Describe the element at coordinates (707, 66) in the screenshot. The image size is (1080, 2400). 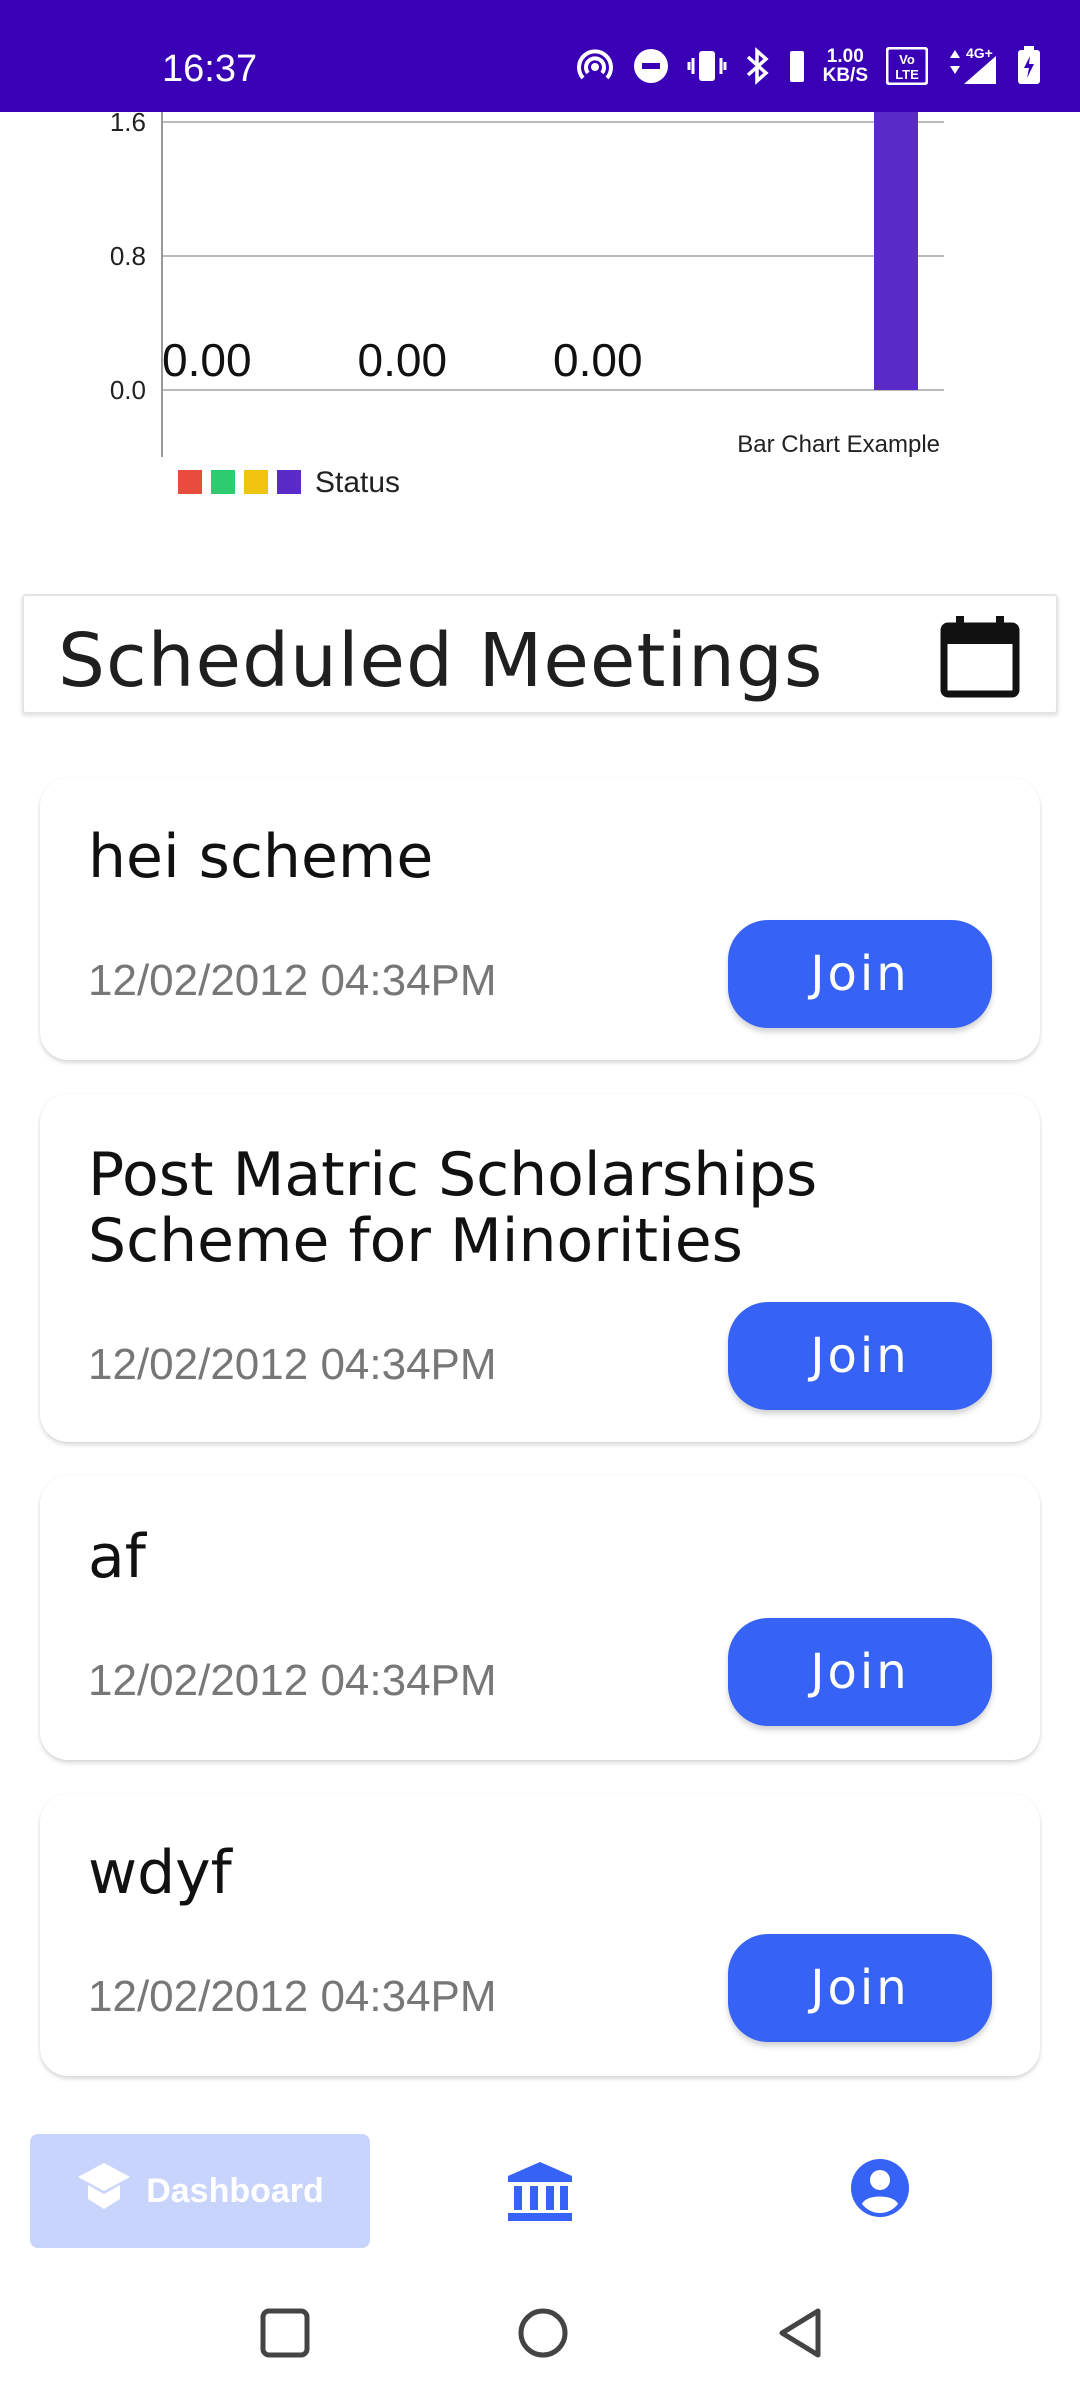
I see `vibrate-icon` at that location.